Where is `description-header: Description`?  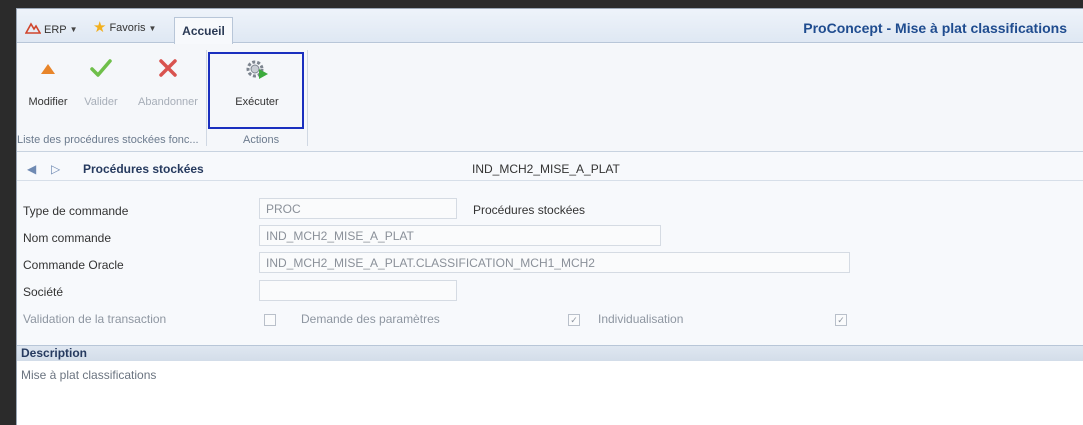
description-header: Description is located at coordinates (550, 353).